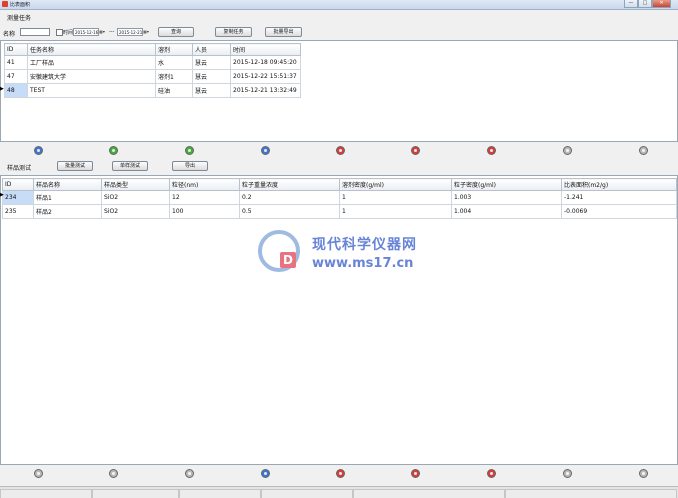 This screenshot has width=678, height=498. I want to click on cell: 样品2, so click(67, 211).